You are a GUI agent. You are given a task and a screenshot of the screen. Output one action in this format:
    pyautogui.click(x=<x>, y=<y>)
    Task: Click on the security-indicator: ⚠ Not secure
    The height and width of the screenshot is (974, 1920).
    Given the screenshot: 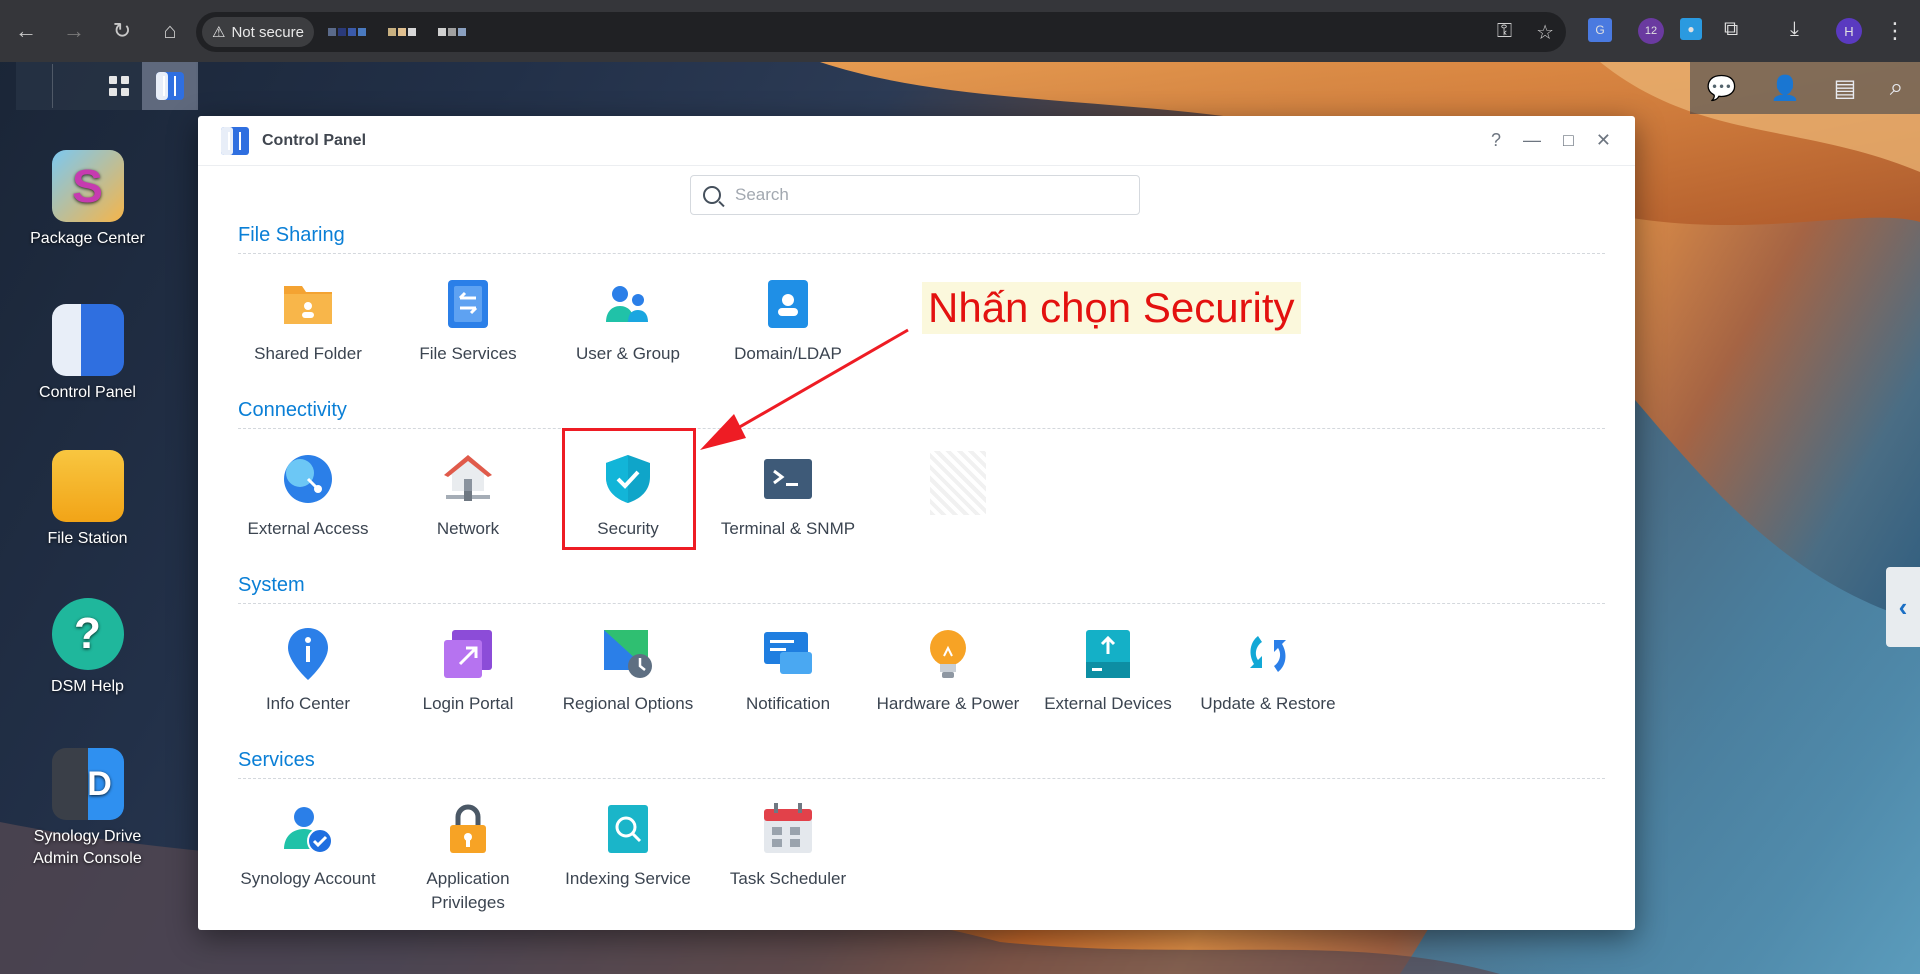 What is the action you would take?
    pyautogui.click(x=258, y=32)
    